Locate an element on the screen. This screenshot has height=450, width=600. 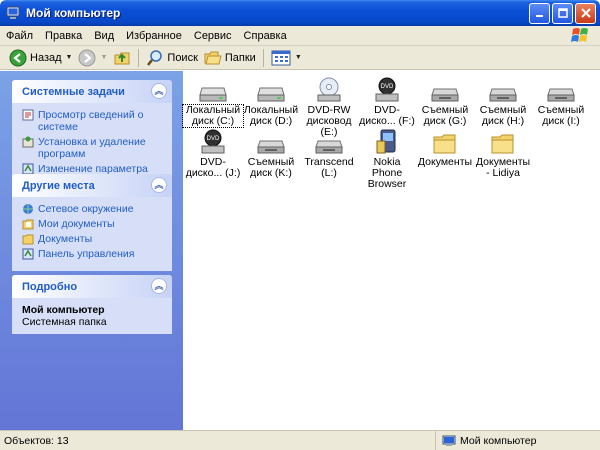
folder-documents-lidiya: Документы - Lidiya is located at coordinates (503, 154).